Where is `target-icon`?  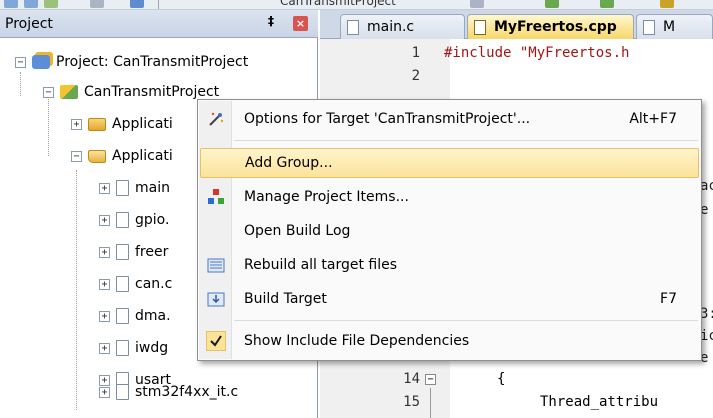 target-icon is located at coordinates (69, 92).